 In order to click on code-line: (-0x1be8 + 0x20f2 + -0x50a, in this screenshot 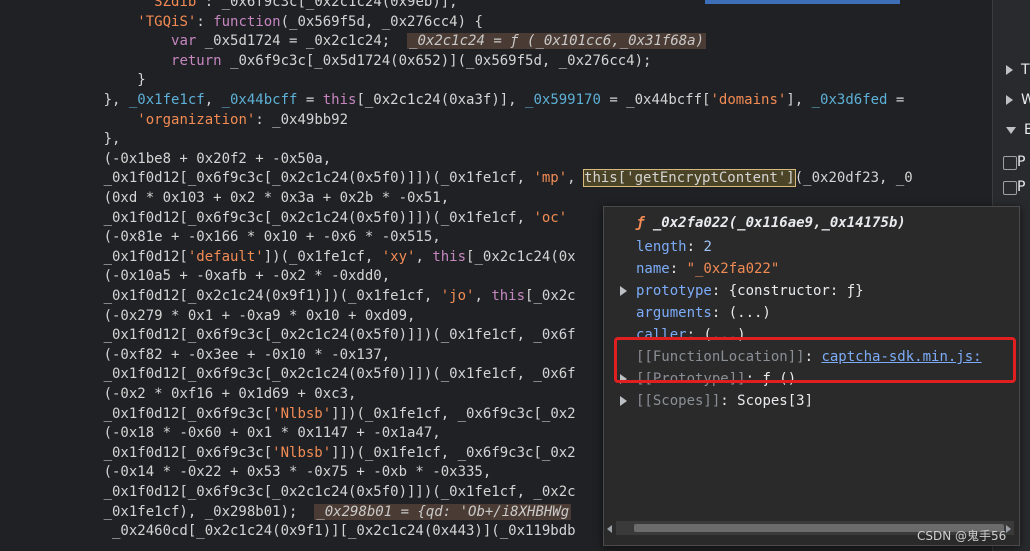, I will do `click(192, 160)`.